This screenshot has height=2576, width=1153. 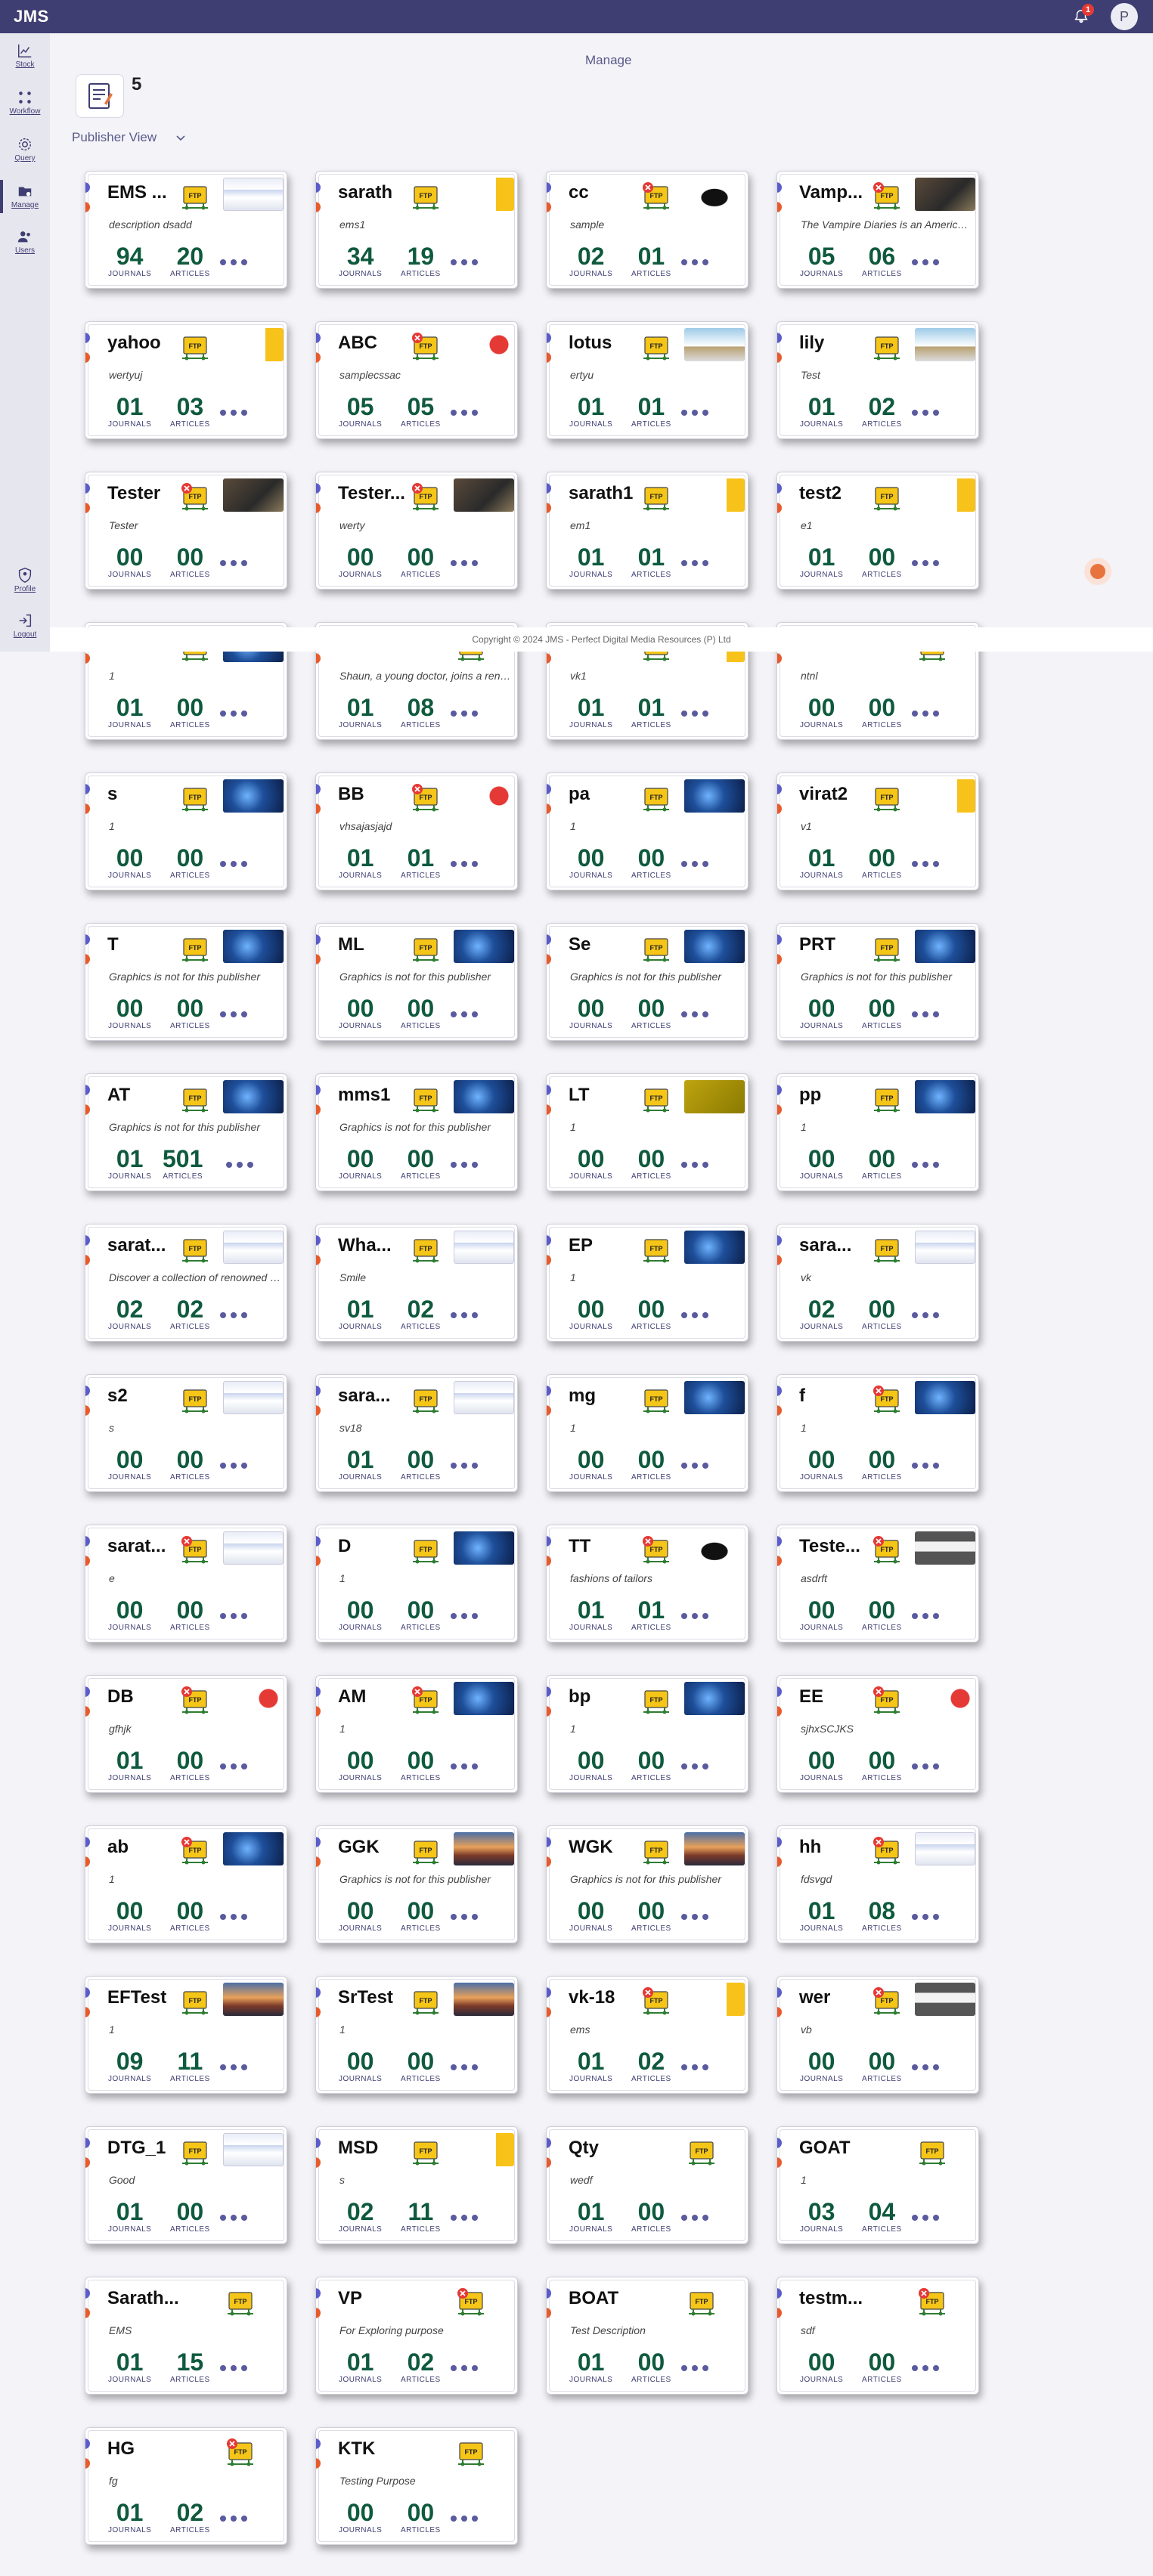 I want to click on publisher-card: pa FTP 1 00 JOURNALS 00 ARTICLES, so click(x=647, y=831).